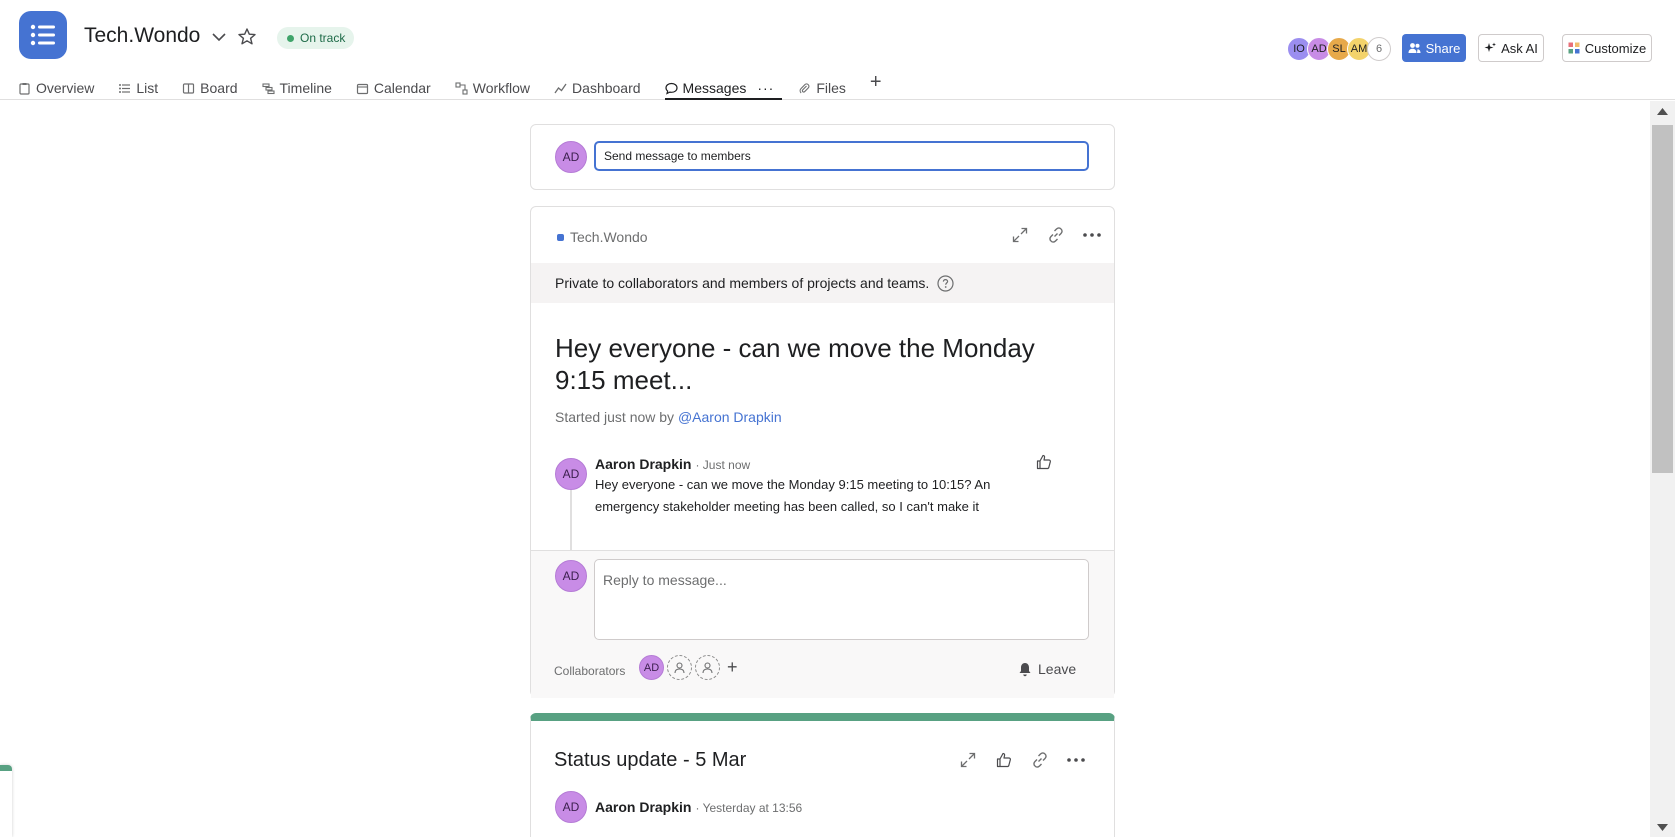 Image resolution: width=1675 pixels, height=837 pixels. Describe the element at coordinates (323, 38) in the screenshot. I see `status-label: On track` at that location.